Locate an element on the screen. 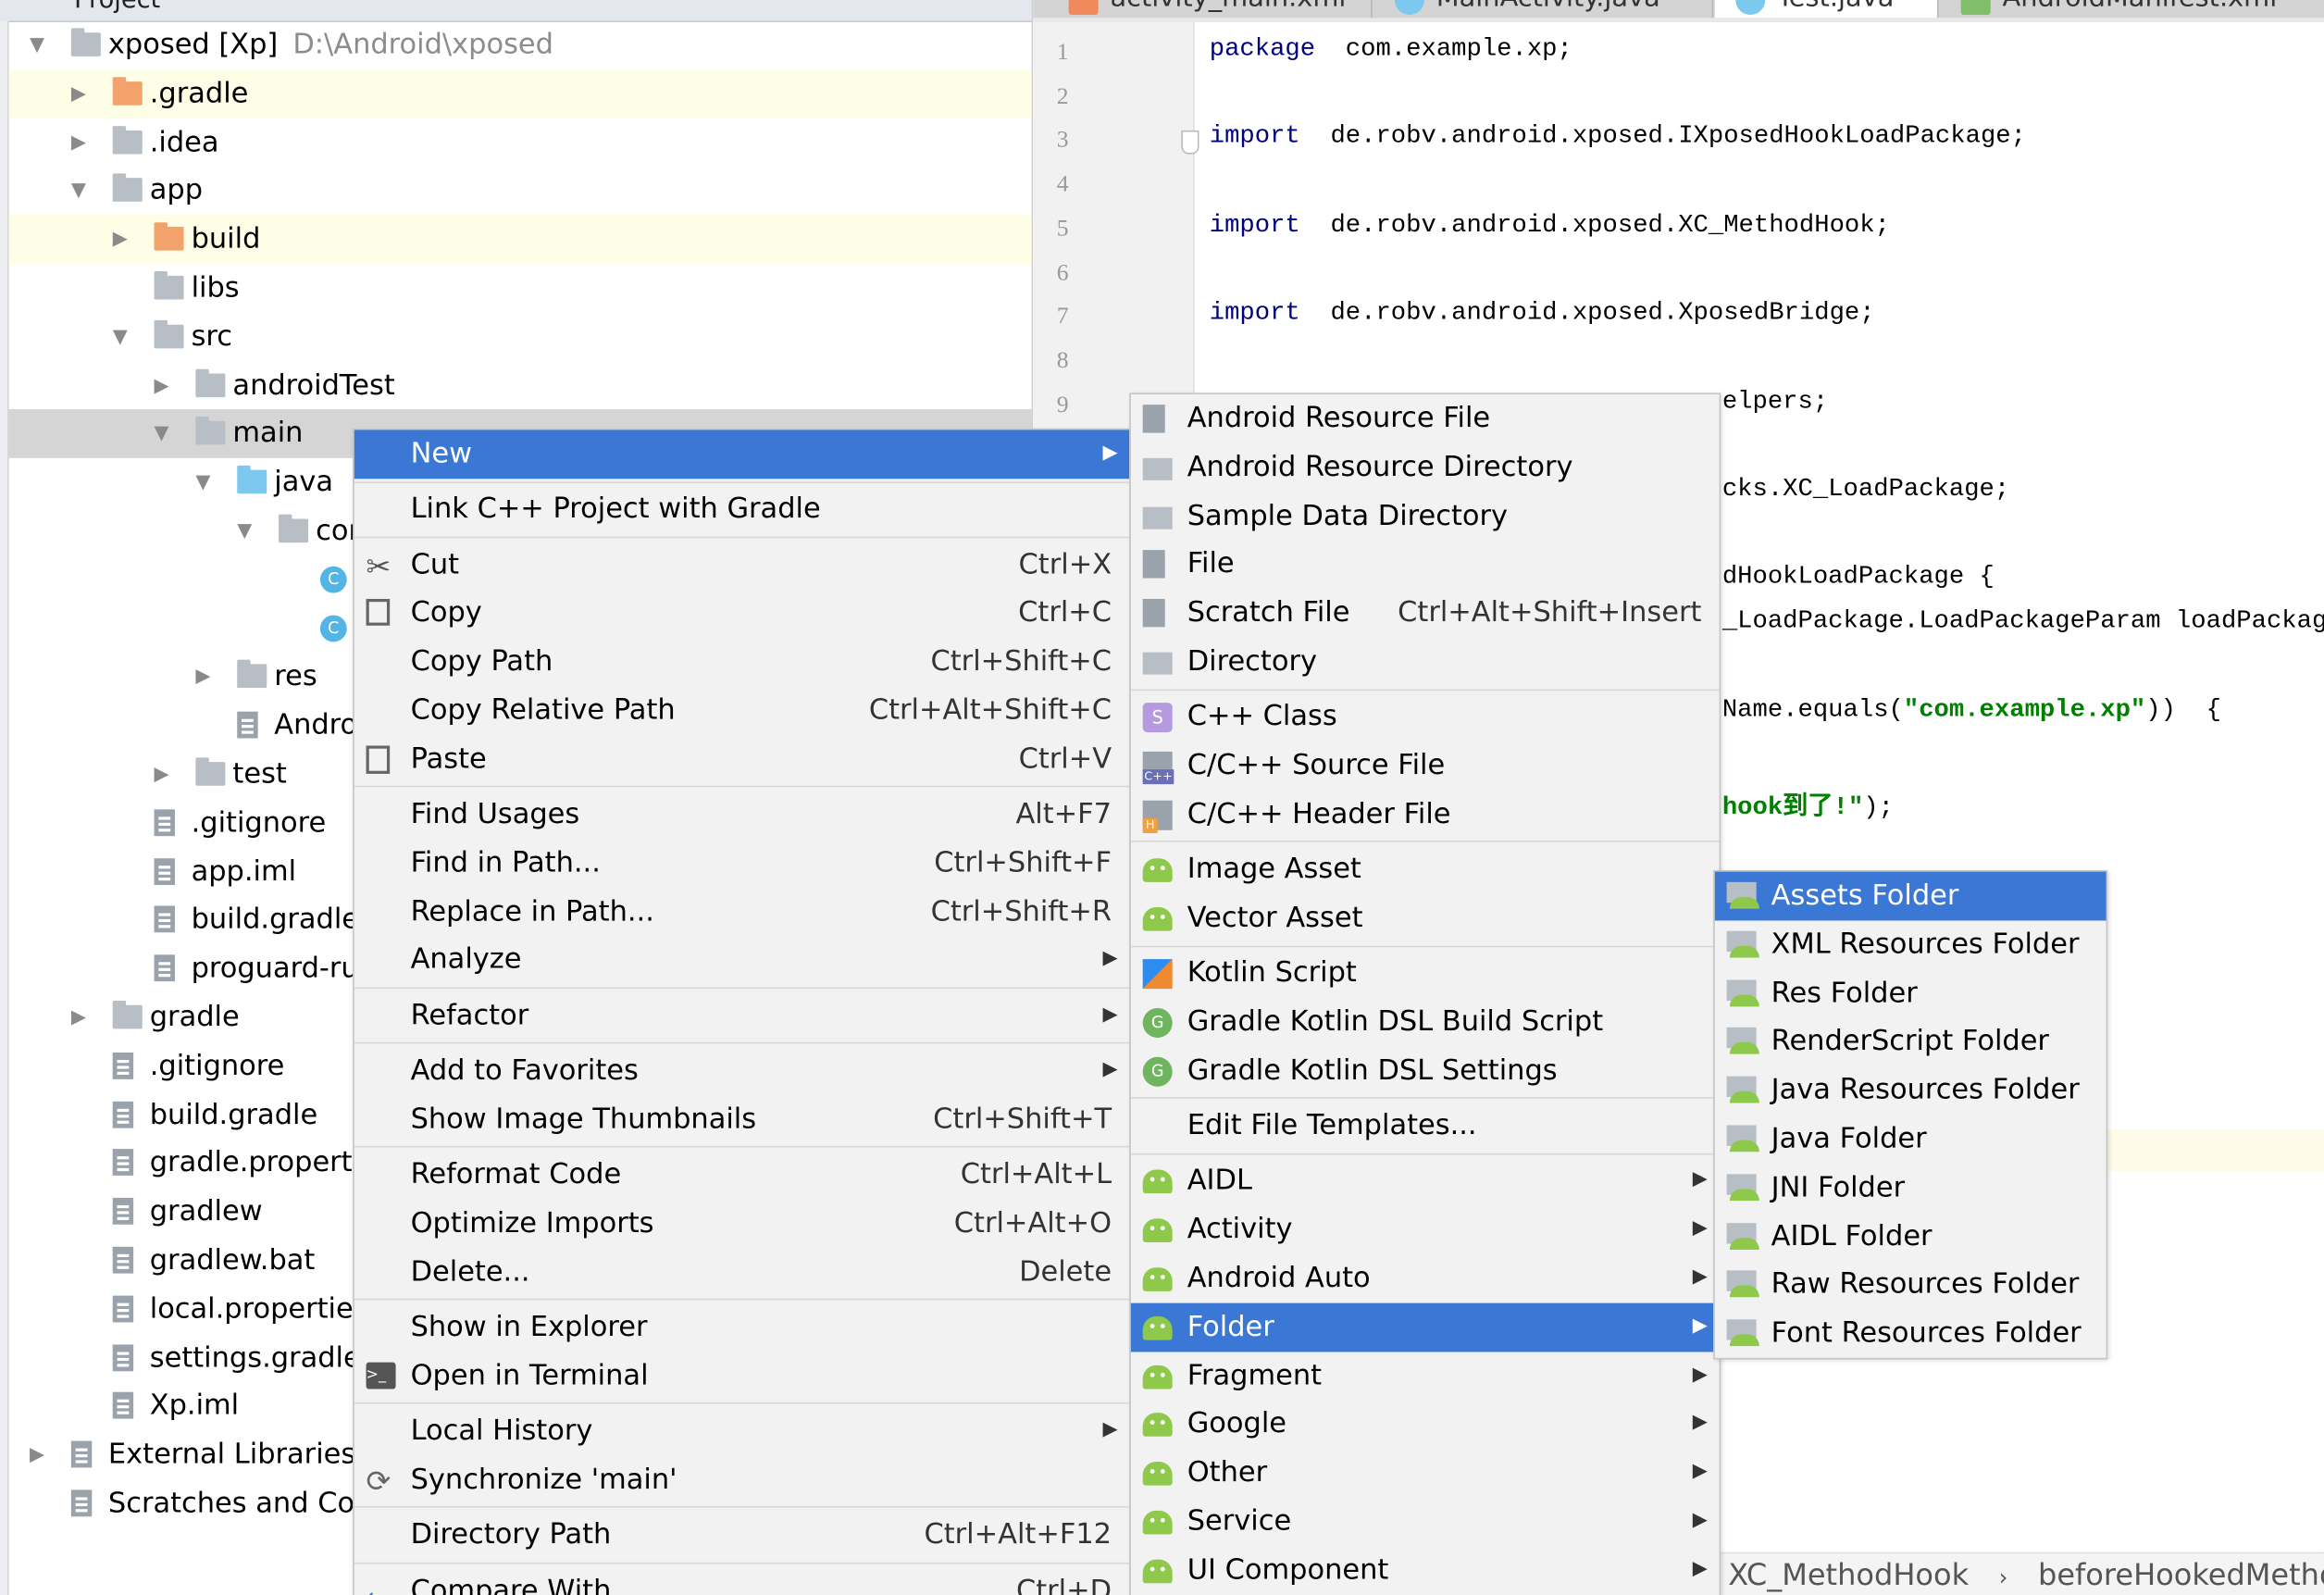 The image size is (2324, 1595). menu-item-scratch-file: Scratch File Ctrl+Alt+Shift+Insert is located at coordinates (1425, 613).